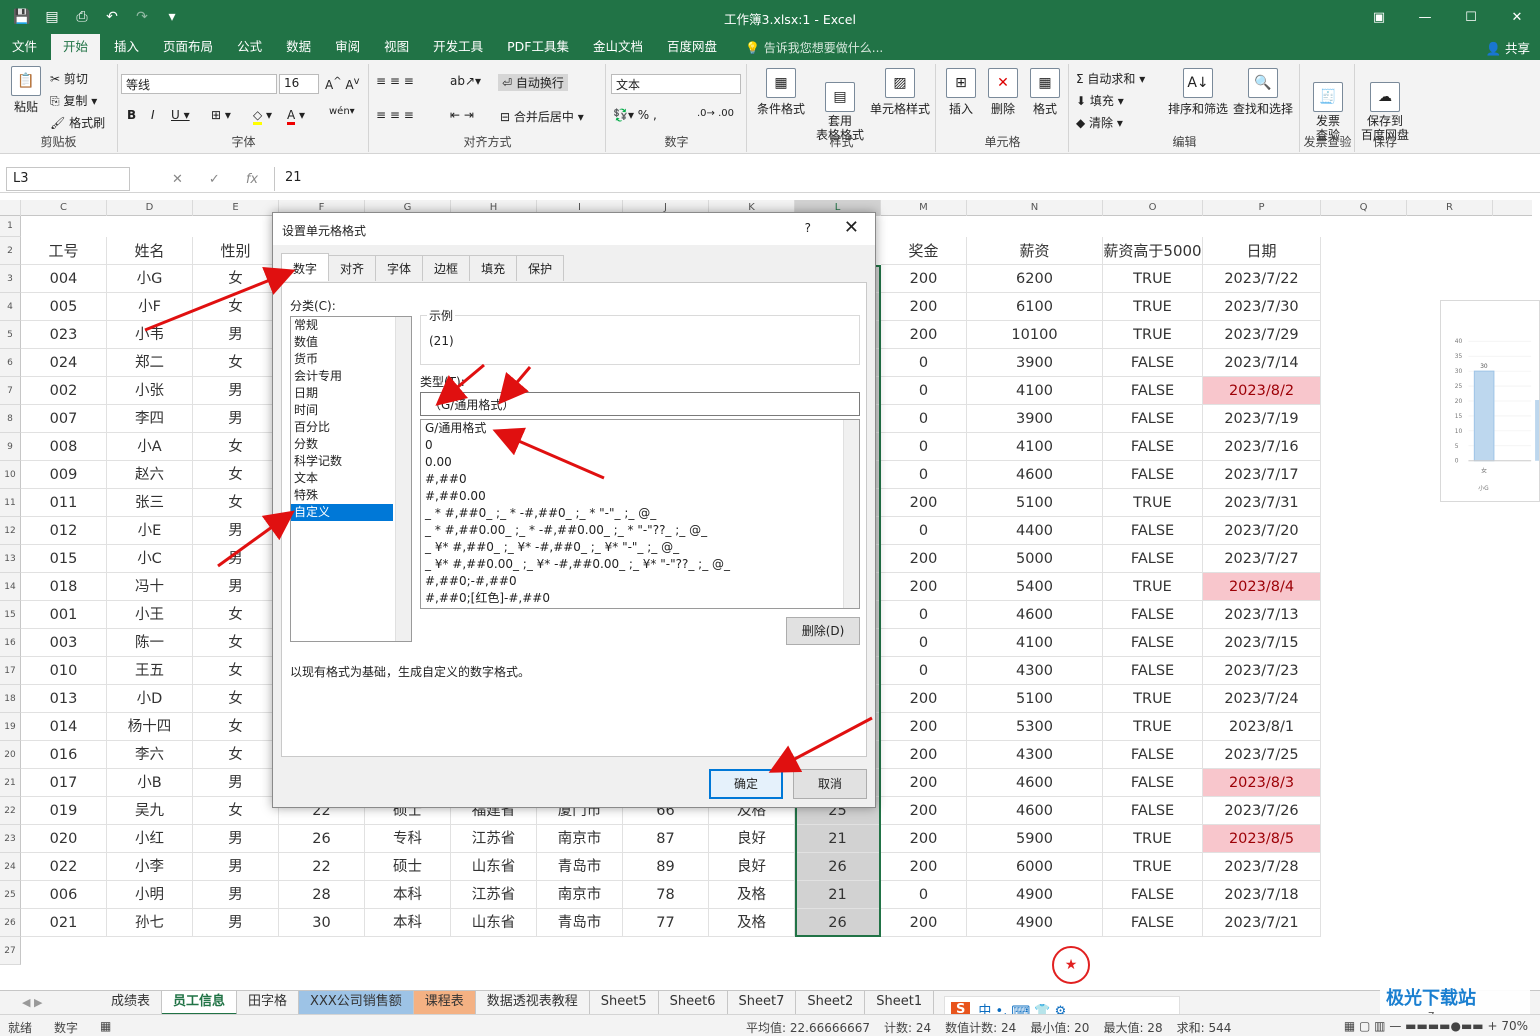  Describe the element at coordinates (26, 90) in the screenshot. I see `paste-button: 📋 粘贴` at that location.